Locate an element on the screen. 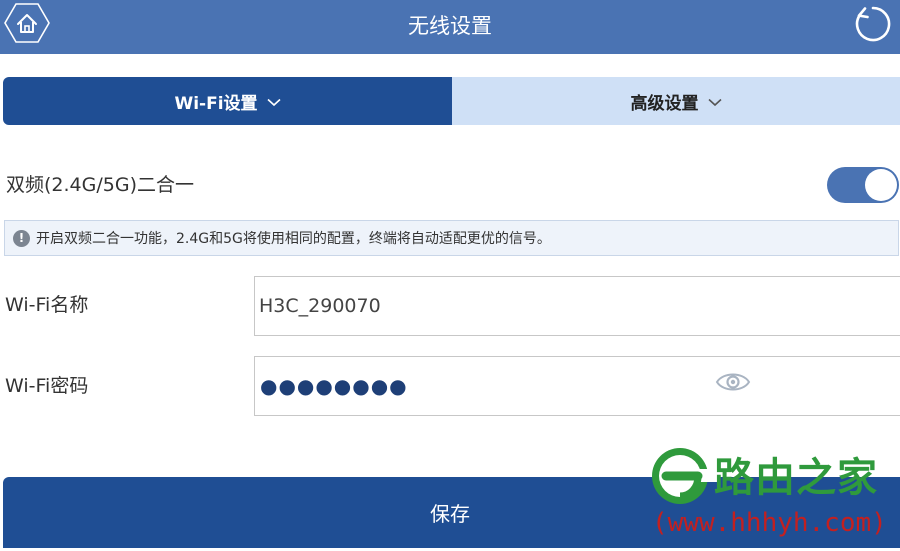 The height and width of the screenshot is (551, 900). wifi-name-field is located at coordinates (577, 306).